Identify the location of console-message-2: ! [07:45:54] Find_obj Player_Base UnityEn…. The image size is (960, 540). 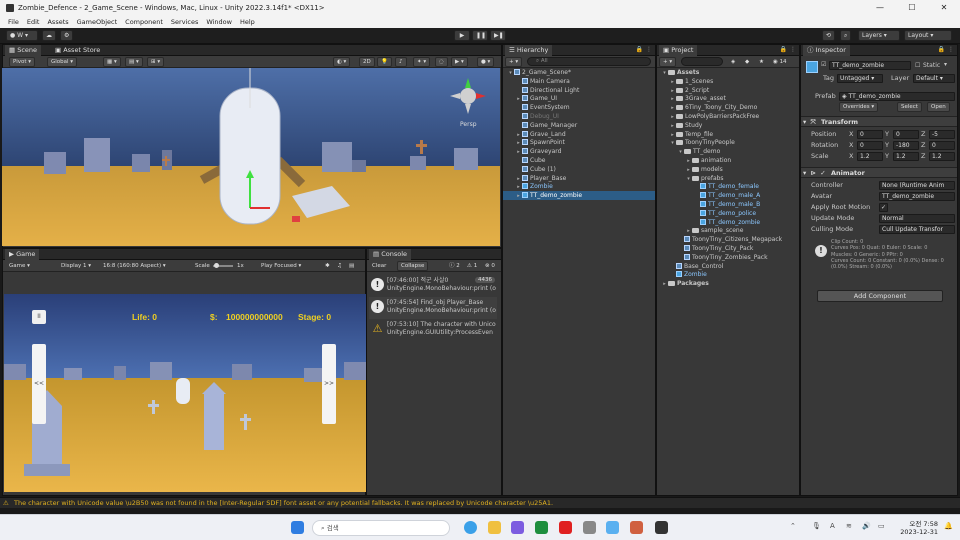
(433, 308).